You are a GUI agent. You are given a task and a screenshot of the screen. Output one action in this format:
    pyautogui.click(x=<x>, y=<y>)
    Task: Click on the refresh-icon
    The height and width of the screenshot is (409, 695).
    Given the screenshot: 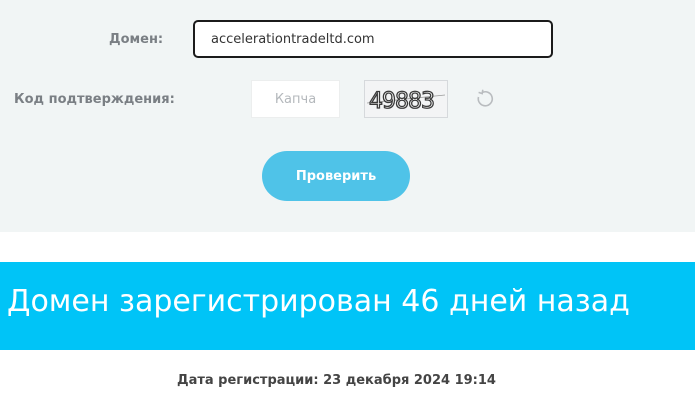 What is the action you would take?
    pyautogui.click(x=485, y=99)
    